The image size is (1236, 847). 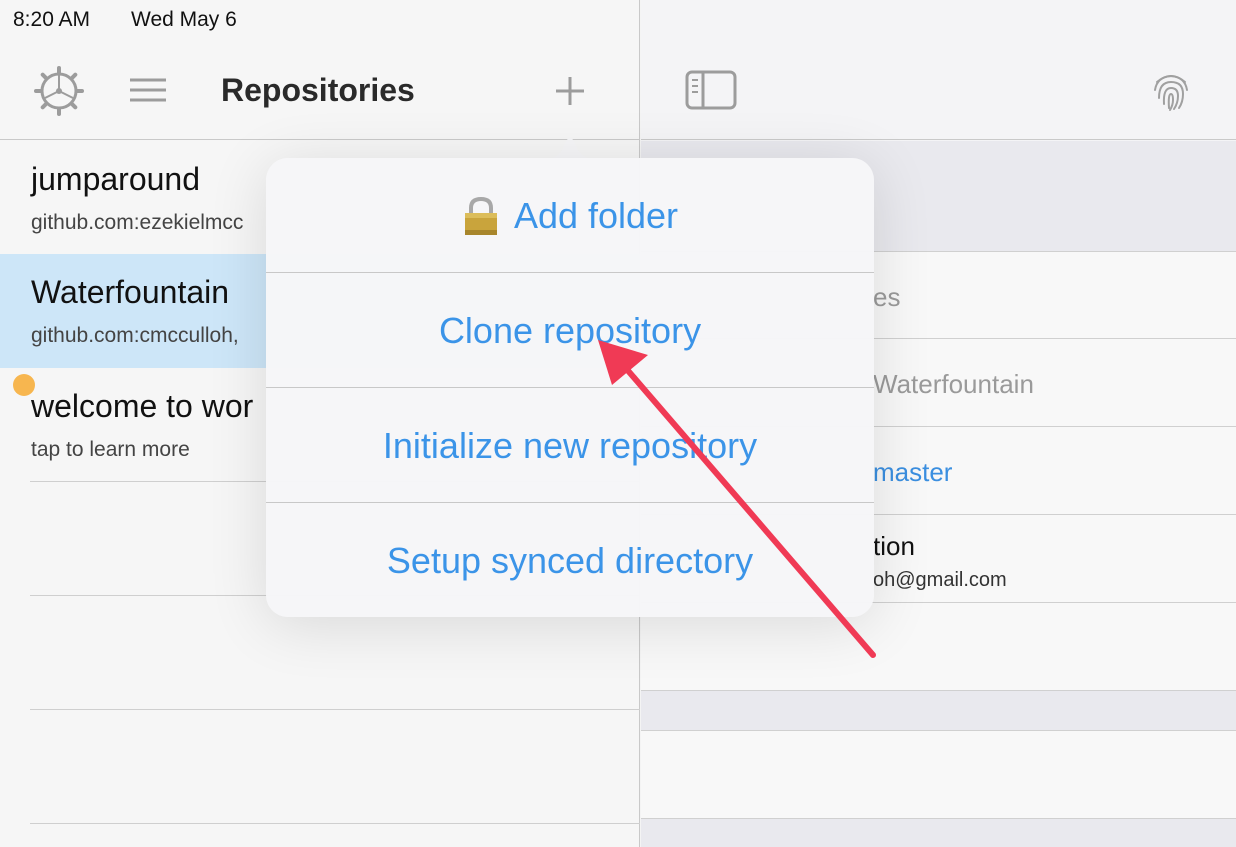 What do you see at coordinates (130, 292) in the screenshot?
I see `repo-name: Waterfountain` at bounding box center [130, 292].